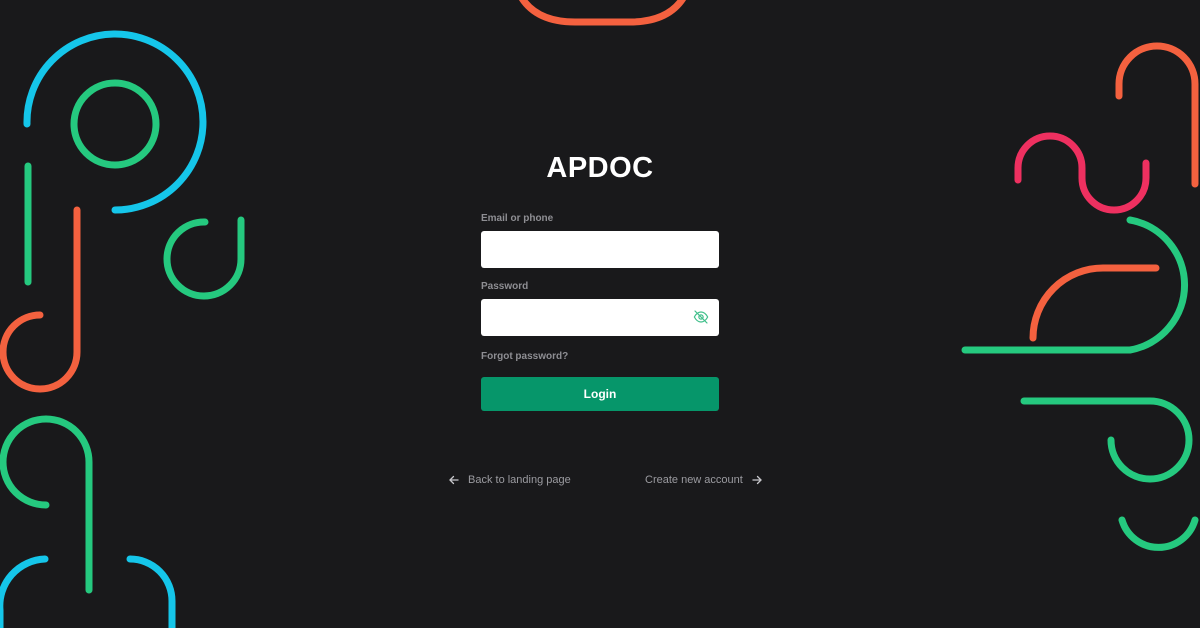 The image size is (1200, 628). Describe the element at coordinates (694, 480) in the screenshot. I see `create-link-label: Create new account` at that location.